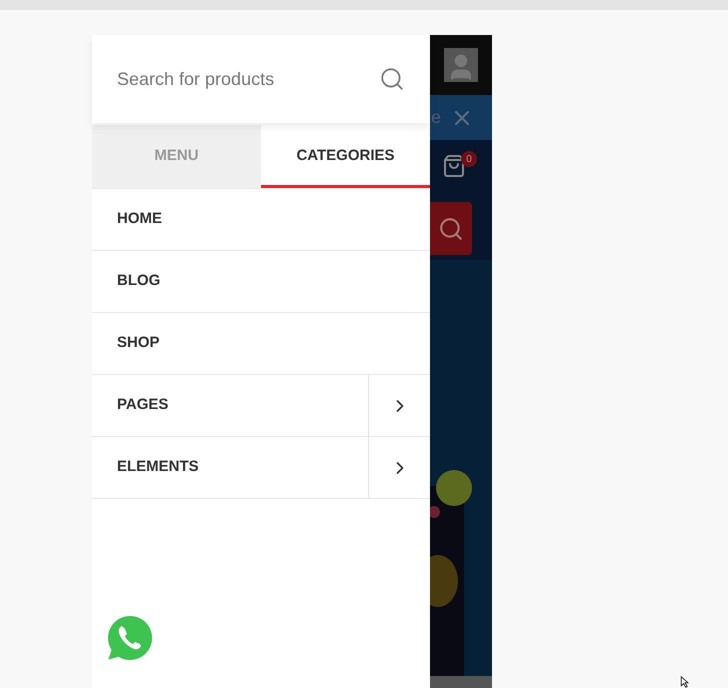  What do you see at coordinates (230, 467) in the screenshot?
I see `menu-item: ELEMENTS` at bounding box center [230, 467].